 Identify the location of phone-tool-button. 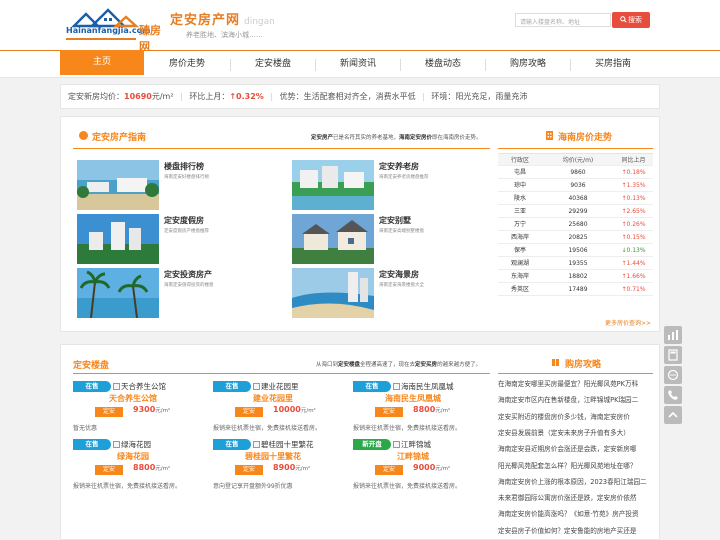
(673, 395).